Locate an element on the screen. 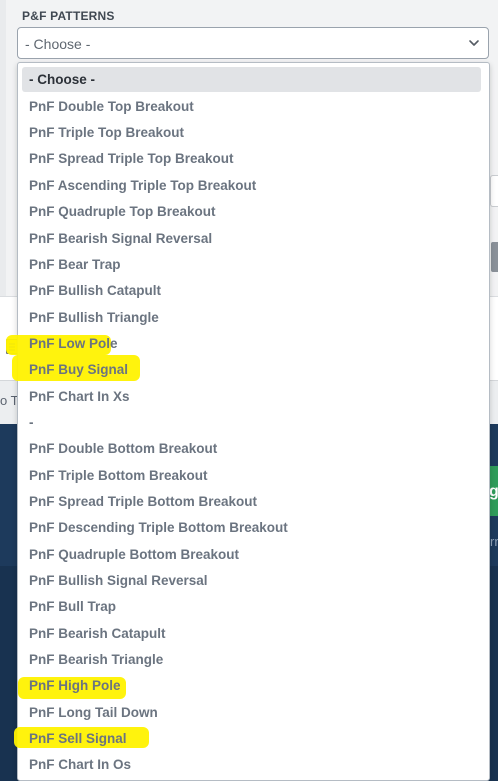 Image resolution: width=498 pixels, height=781 pixels. left-edge is located at coordinates (3, 148).